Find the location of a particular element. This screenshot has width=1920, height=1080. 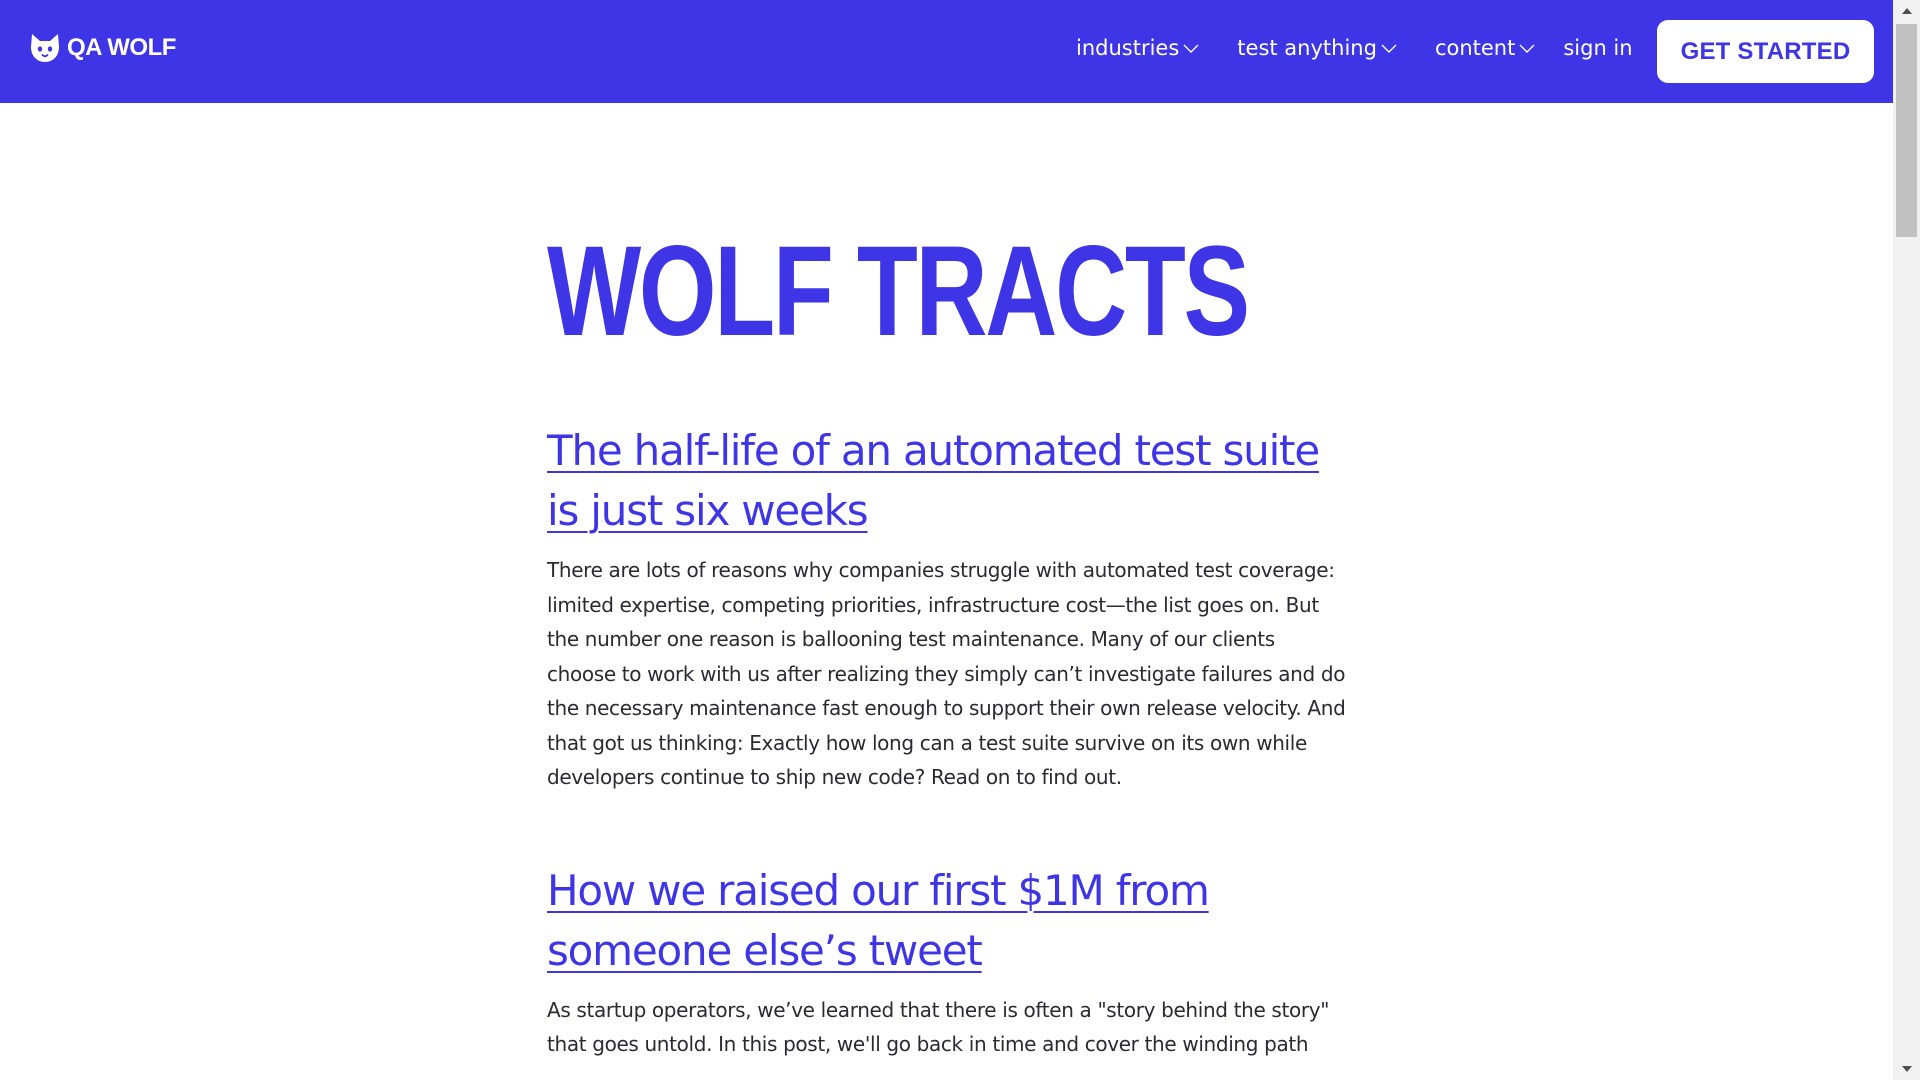

logo-text: QA WOLF is located at coordinates (121, 47).